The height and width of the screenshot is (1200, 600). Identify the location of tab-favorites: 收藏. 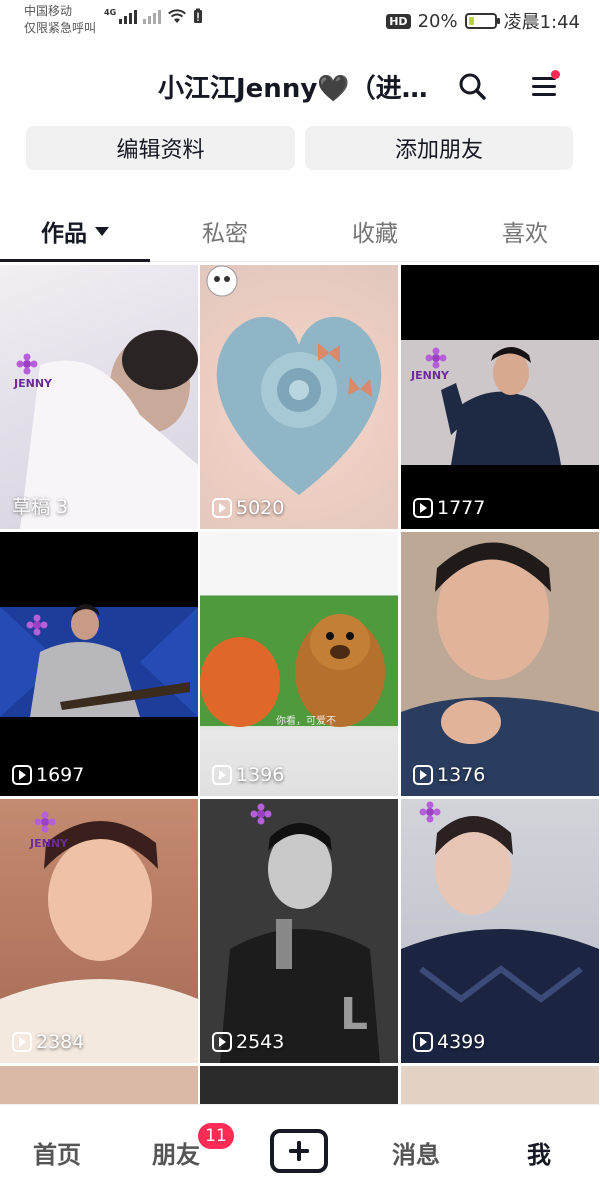
(375, 231).